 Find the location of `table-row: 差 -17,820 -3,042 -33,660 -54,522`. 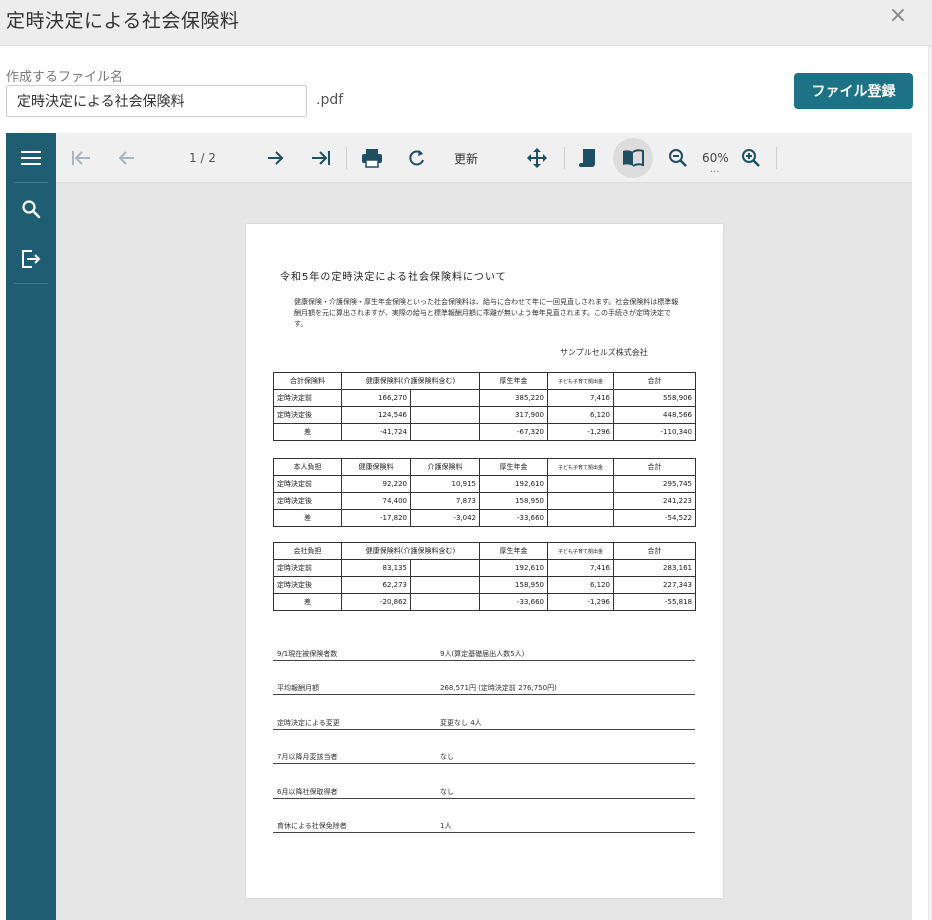

table-row: 差 -17,820 -3,042 -33,660 -54,522 is located at coordinates (484, 518).